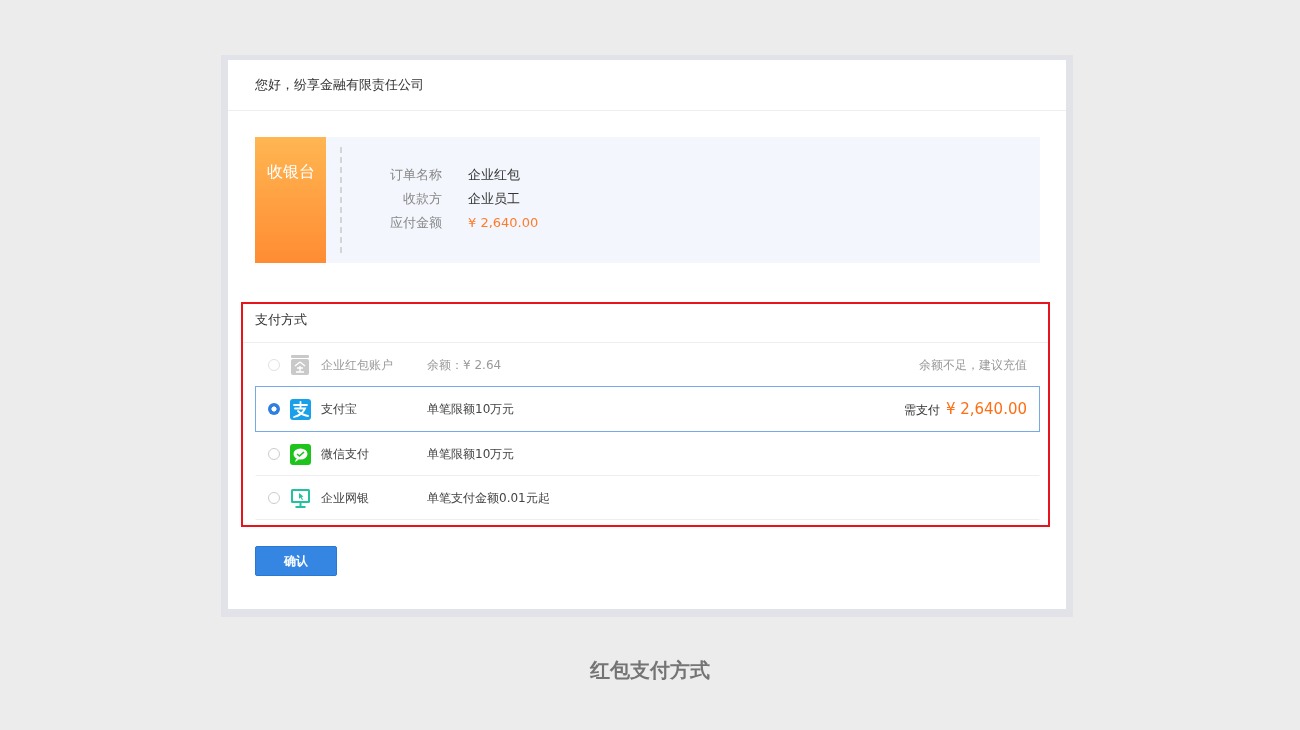 The image size is (1300, 730). Describe the element at coordinates (339, 84) in the screenshot. I see `greeting-text: 您好，纷享金融有限责任公司` at that location.